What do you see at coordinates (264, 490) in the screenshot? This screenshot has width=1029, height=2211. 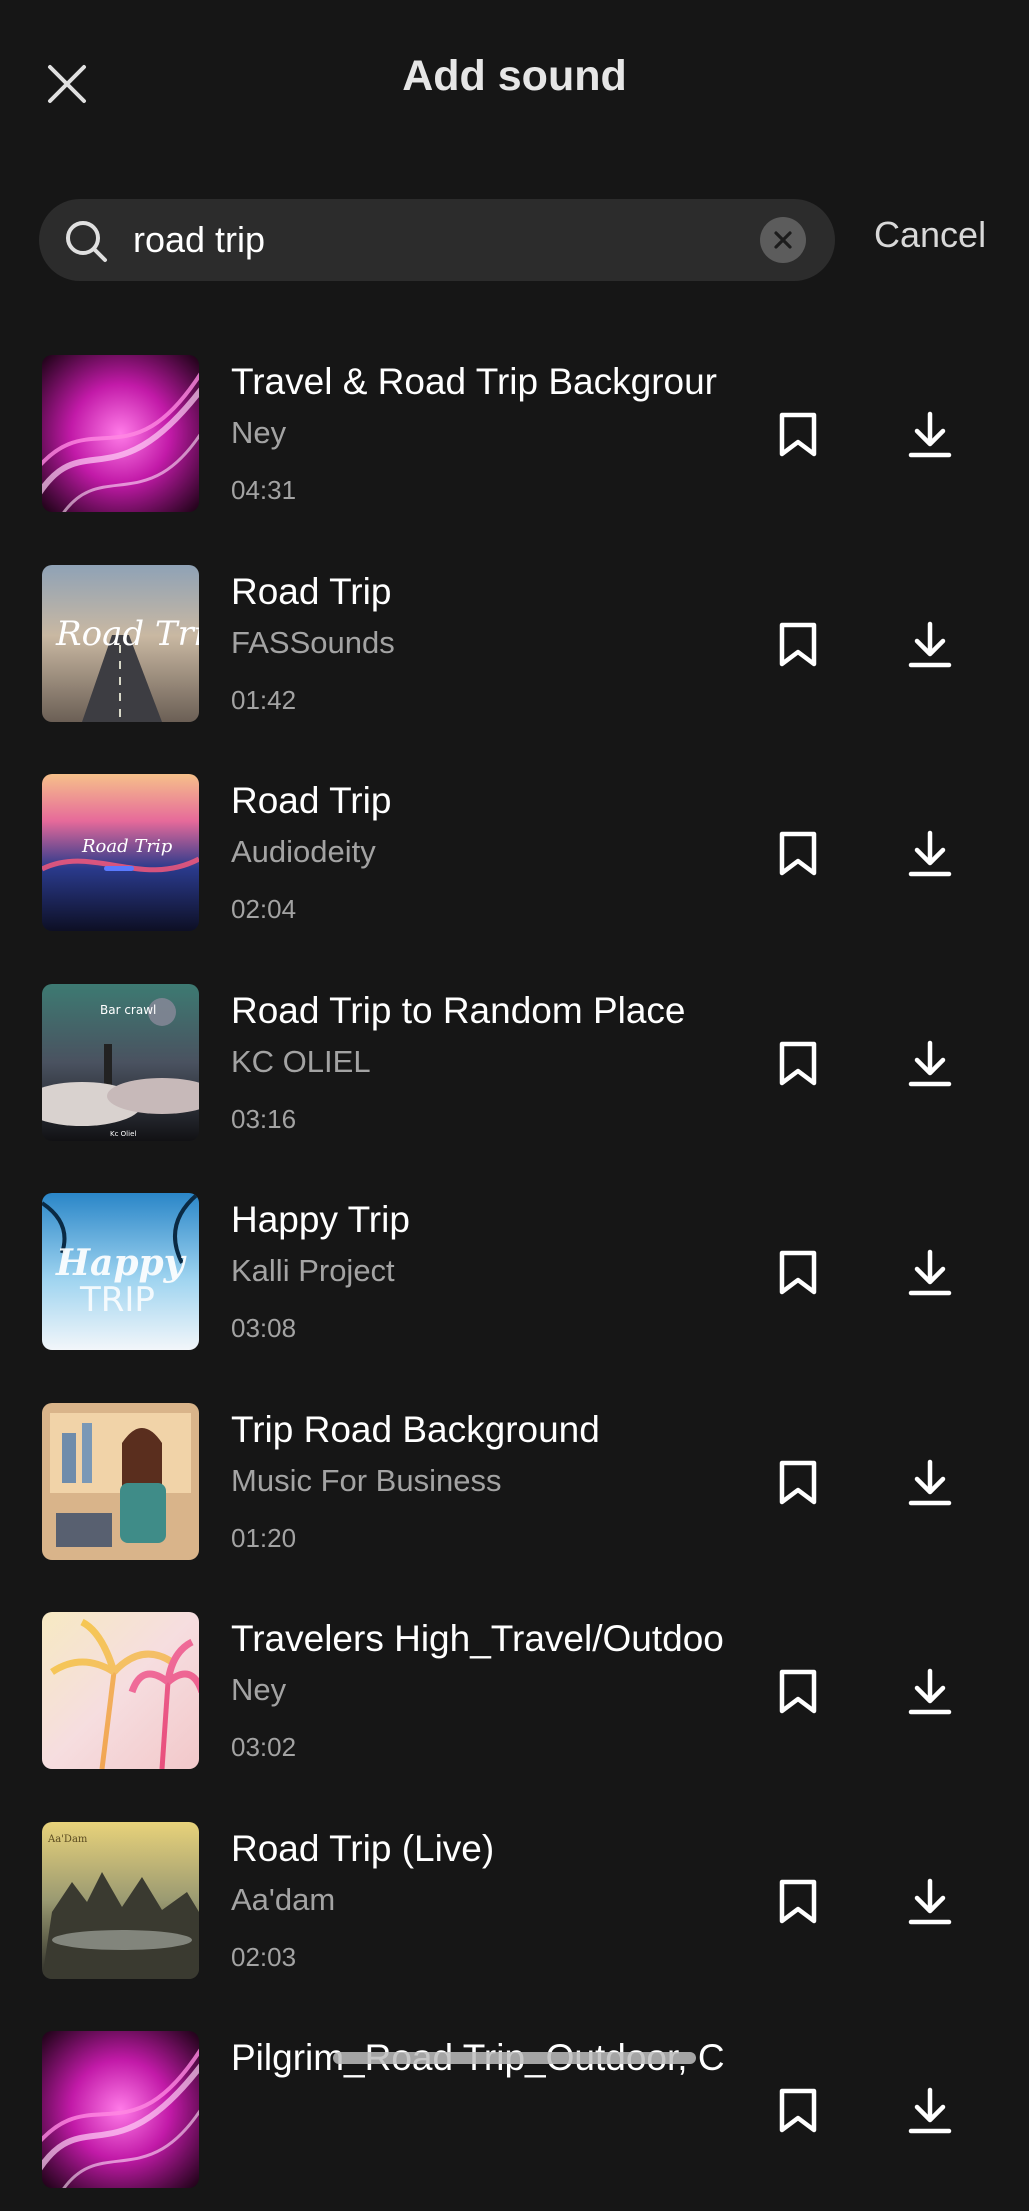 I see `sound-duration: 04:31` at bounding box center [264, 490].